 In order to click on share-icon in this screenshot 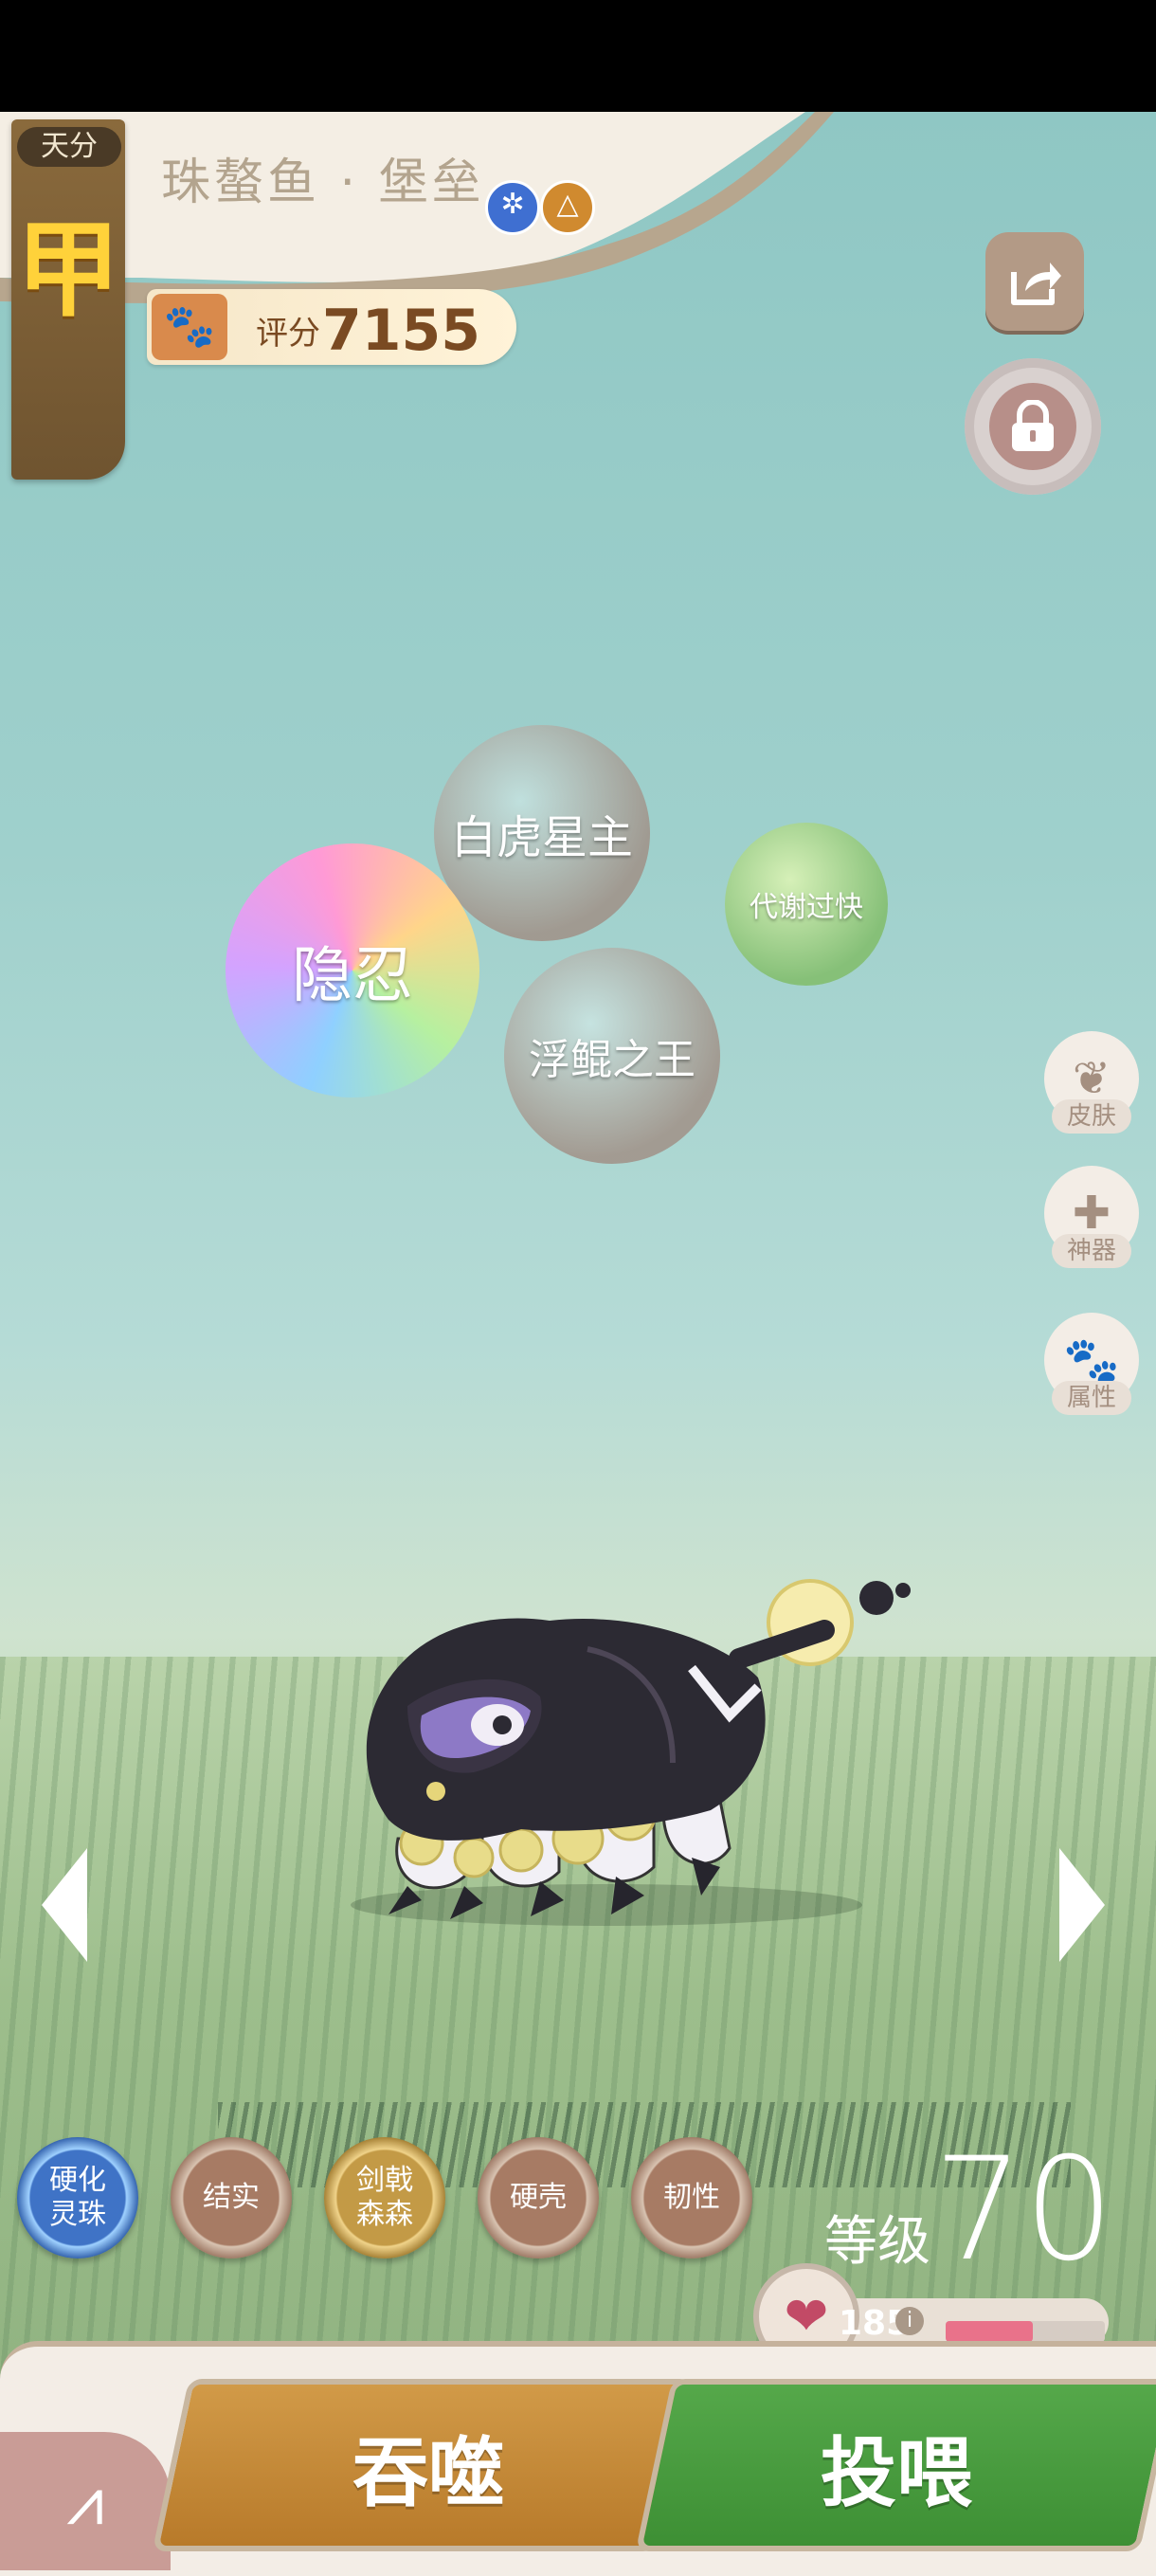, I will do `click(1036, 284)`.